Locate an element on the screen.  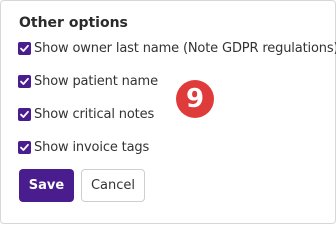
option-show-critical-notes: Show critical notes is located at coordinates (86, 114).